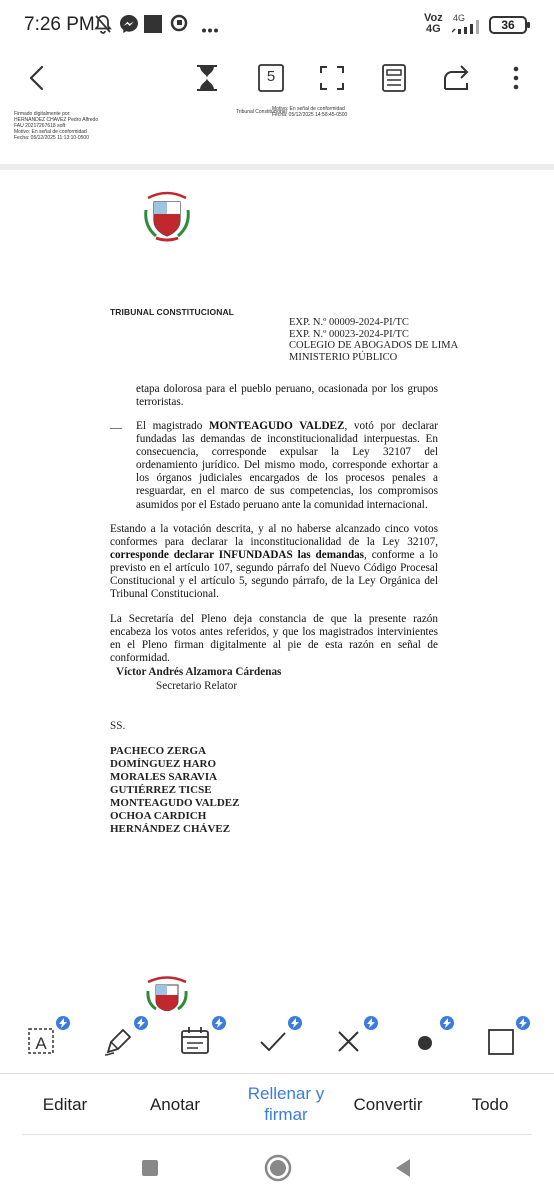 The width and height of the screenshot is (554, 1200). What do you see at coordinates (118, 726) in the screenshot?
I see `ss-label: SS.` at bounding box center [118, 726].